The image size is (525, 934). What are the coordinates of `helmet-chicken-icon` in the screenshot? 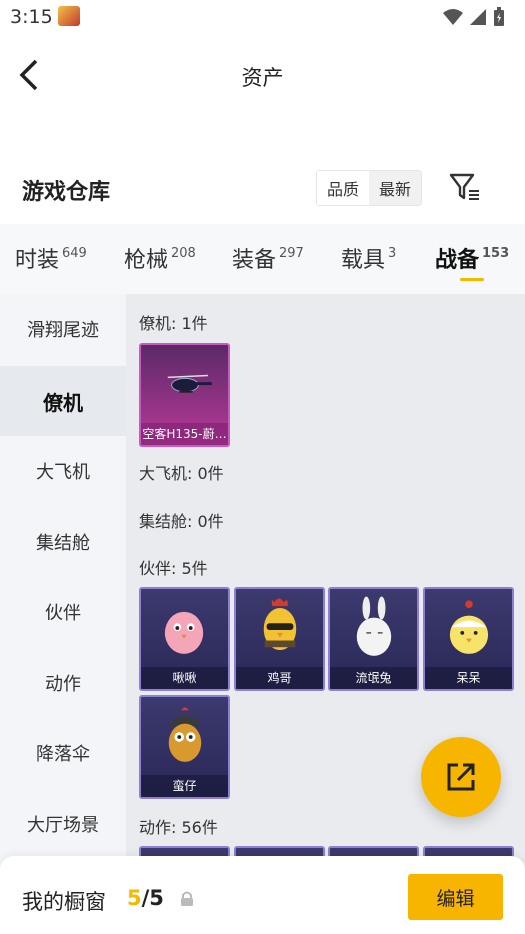 It's located at (185, 734).